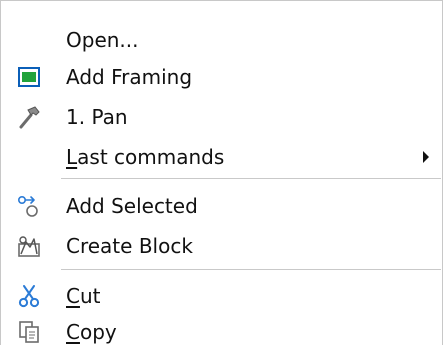 This screenshot has width=444, height=351. I want to click on menu-item-add-selected: Add Selected, so click(221, 206).